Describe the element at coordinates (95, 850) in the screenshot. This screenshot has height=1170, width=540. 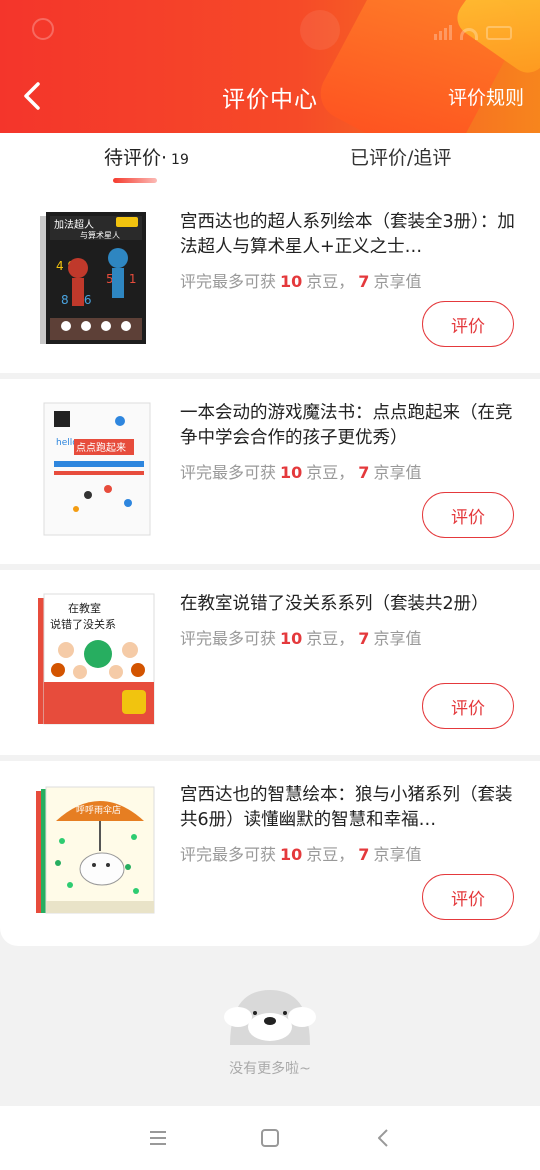
I see `book-cover-image: 呼呼雨伞店` at that location.